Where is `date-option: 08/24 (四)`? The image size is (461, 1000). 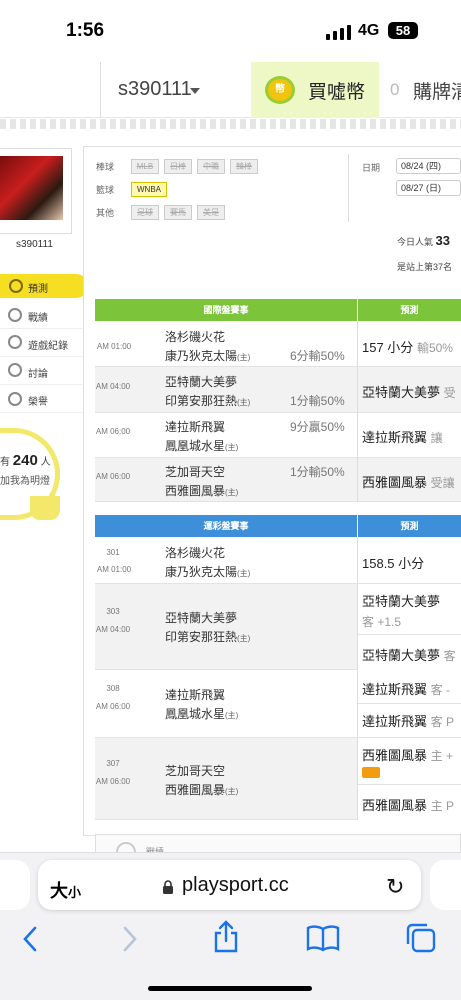 date-option: 08/24 (四) is located at coordinates (428, 166).